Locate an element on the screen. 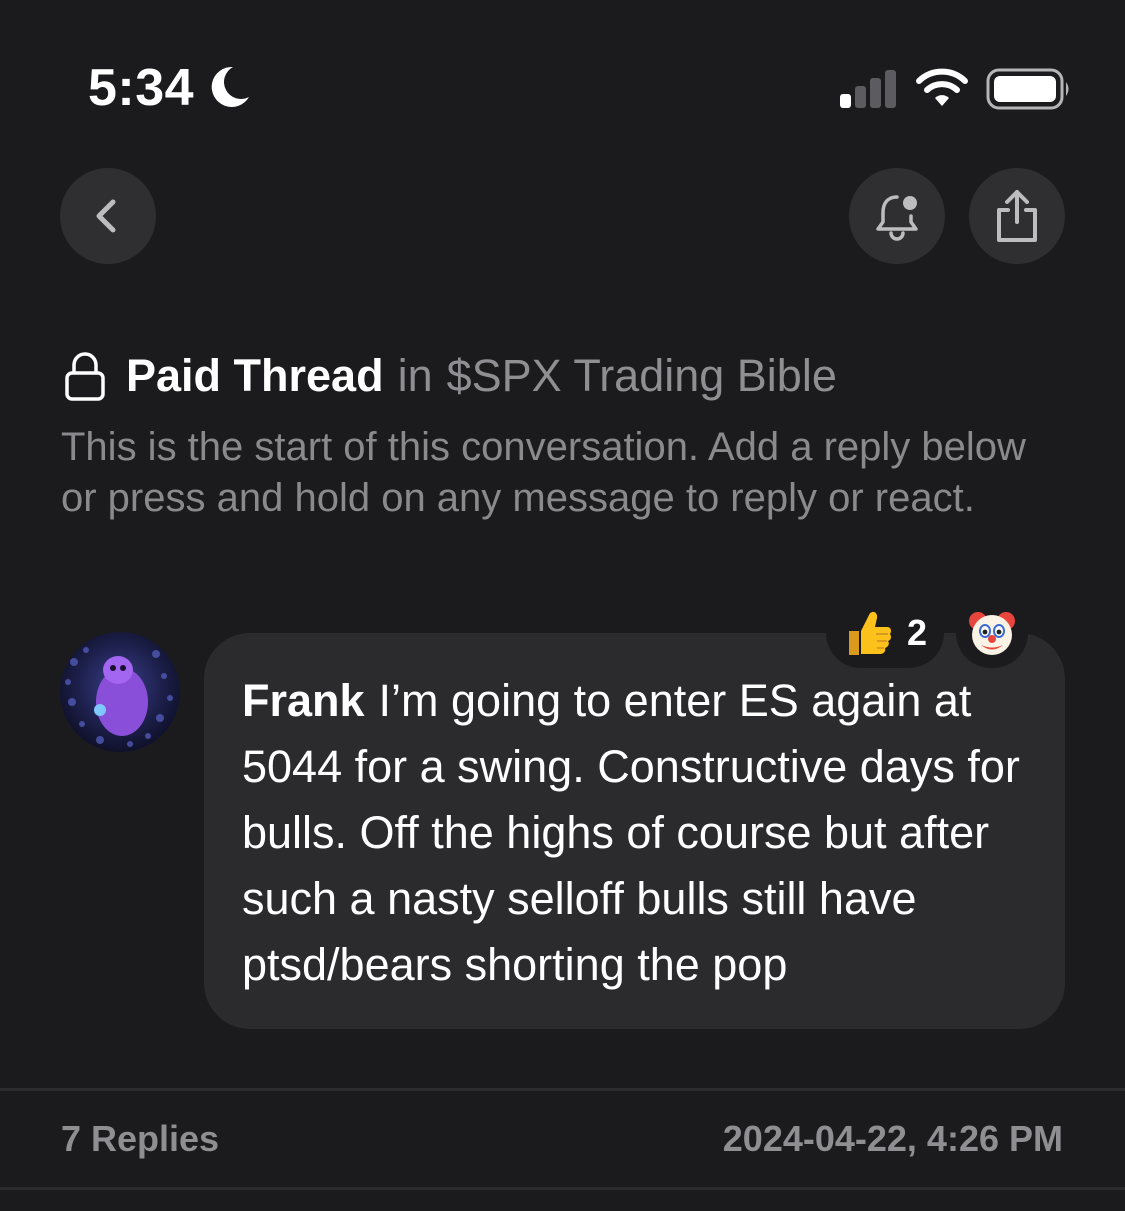 The image size is (1125, 1211). lock-icon is located at coordinates (85, 376).